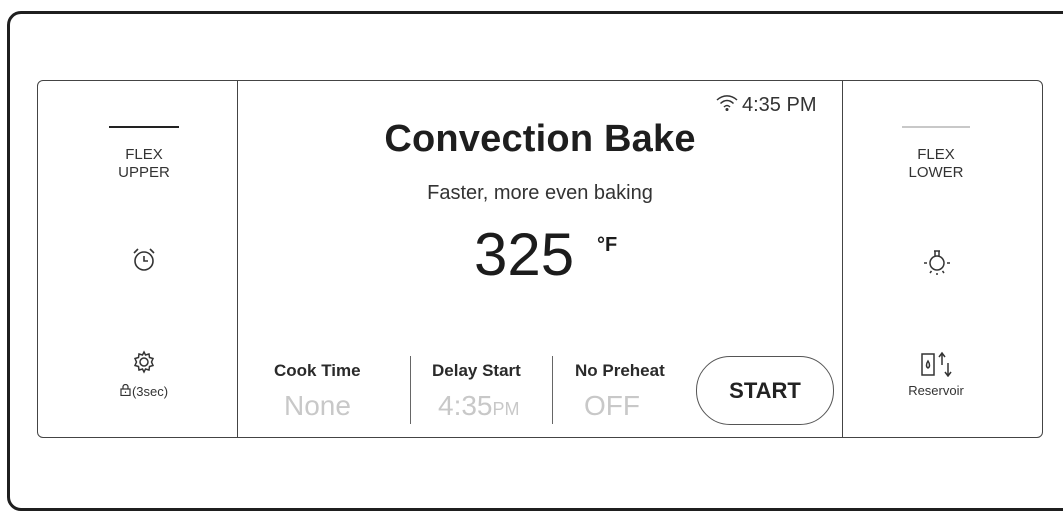  Describe the element at coordinates (765, 390) in the screenshot. I see `start-button: START` at that location.